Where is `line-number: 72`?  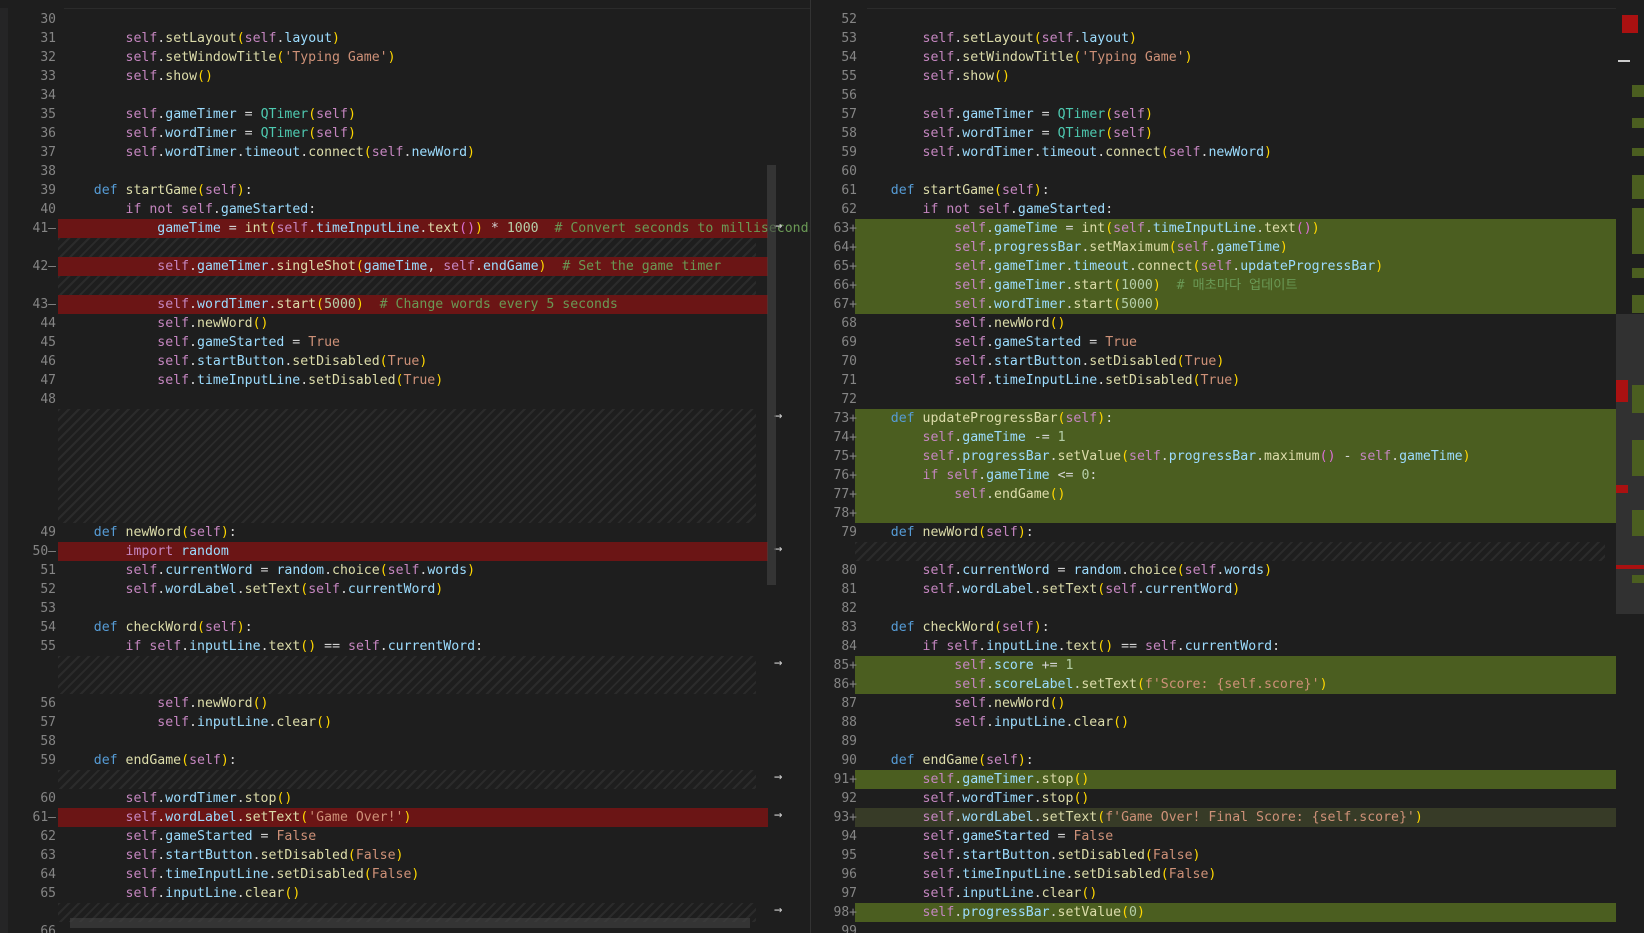
line-number: 72 is located at coordinates (849, 399).